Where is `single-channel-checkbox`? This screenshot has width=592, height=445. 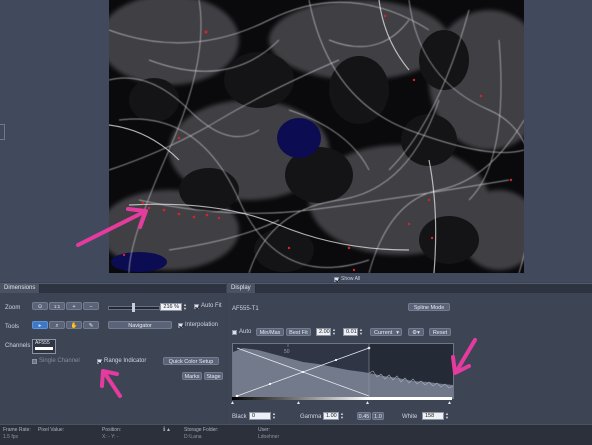 single-channel-checkbox is located at coordinates (34, 361).